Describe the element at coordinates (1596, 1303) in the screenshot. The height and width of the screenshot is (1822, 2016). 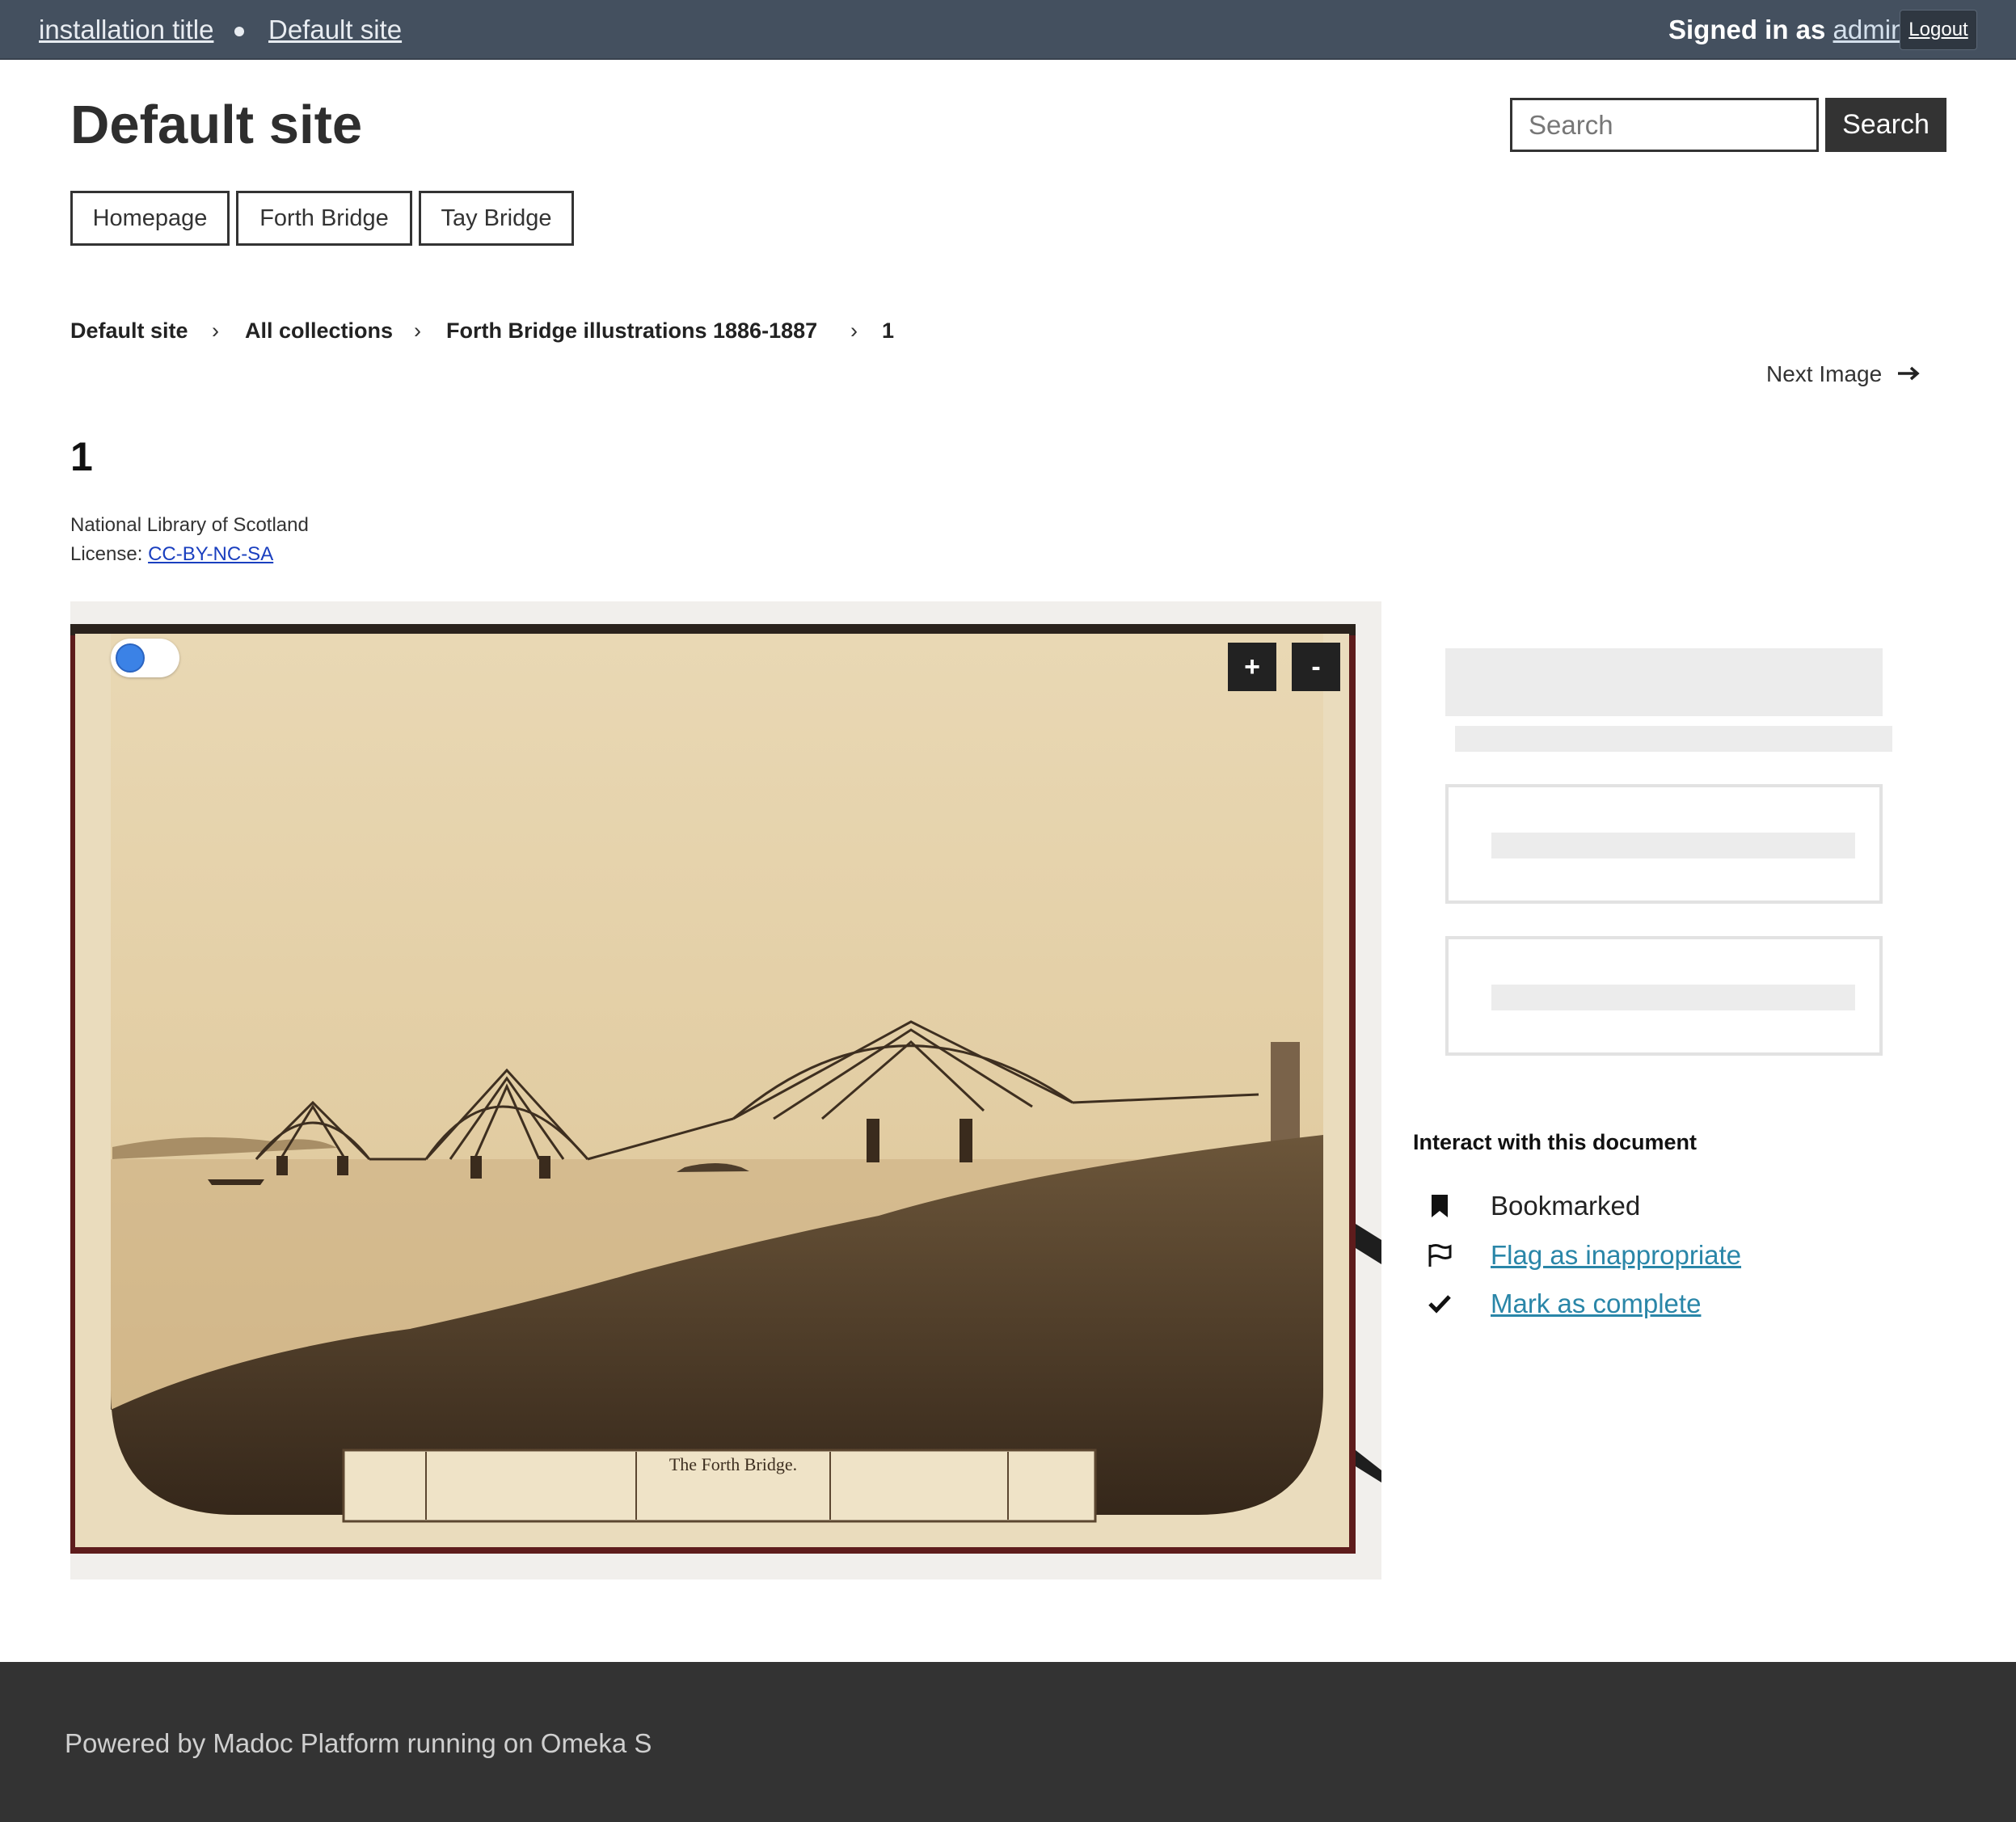
I see `complete-label: Mark as complete` at that location.